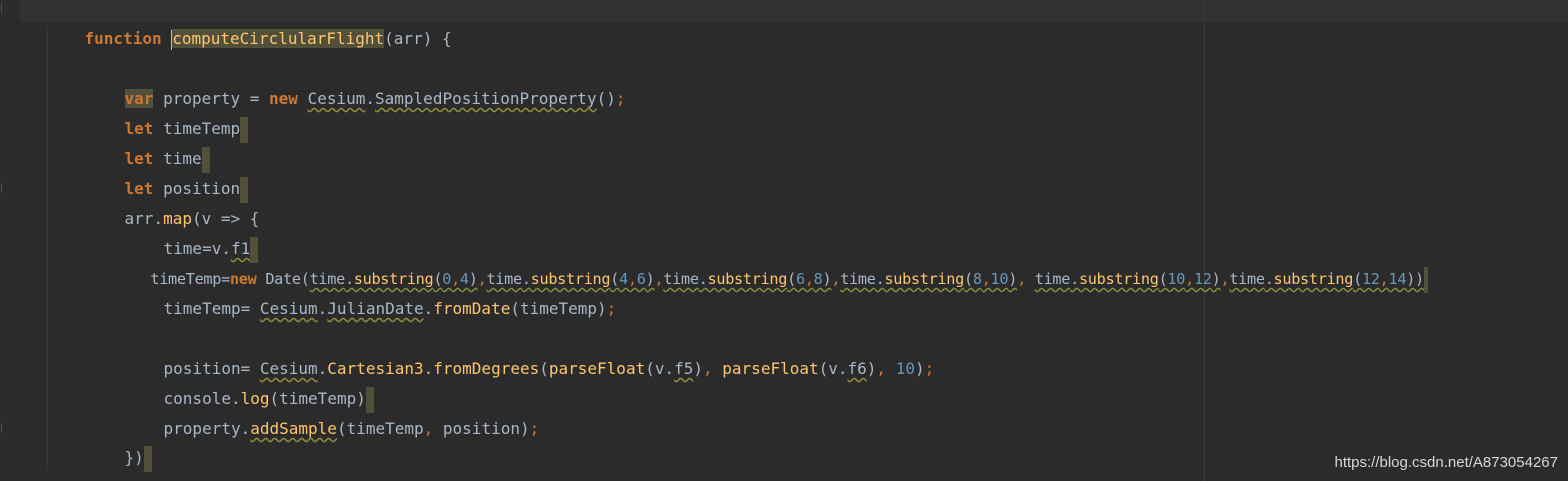 The image size is (1568, 481). I want to click on code-line: let position, so click(167, 173).